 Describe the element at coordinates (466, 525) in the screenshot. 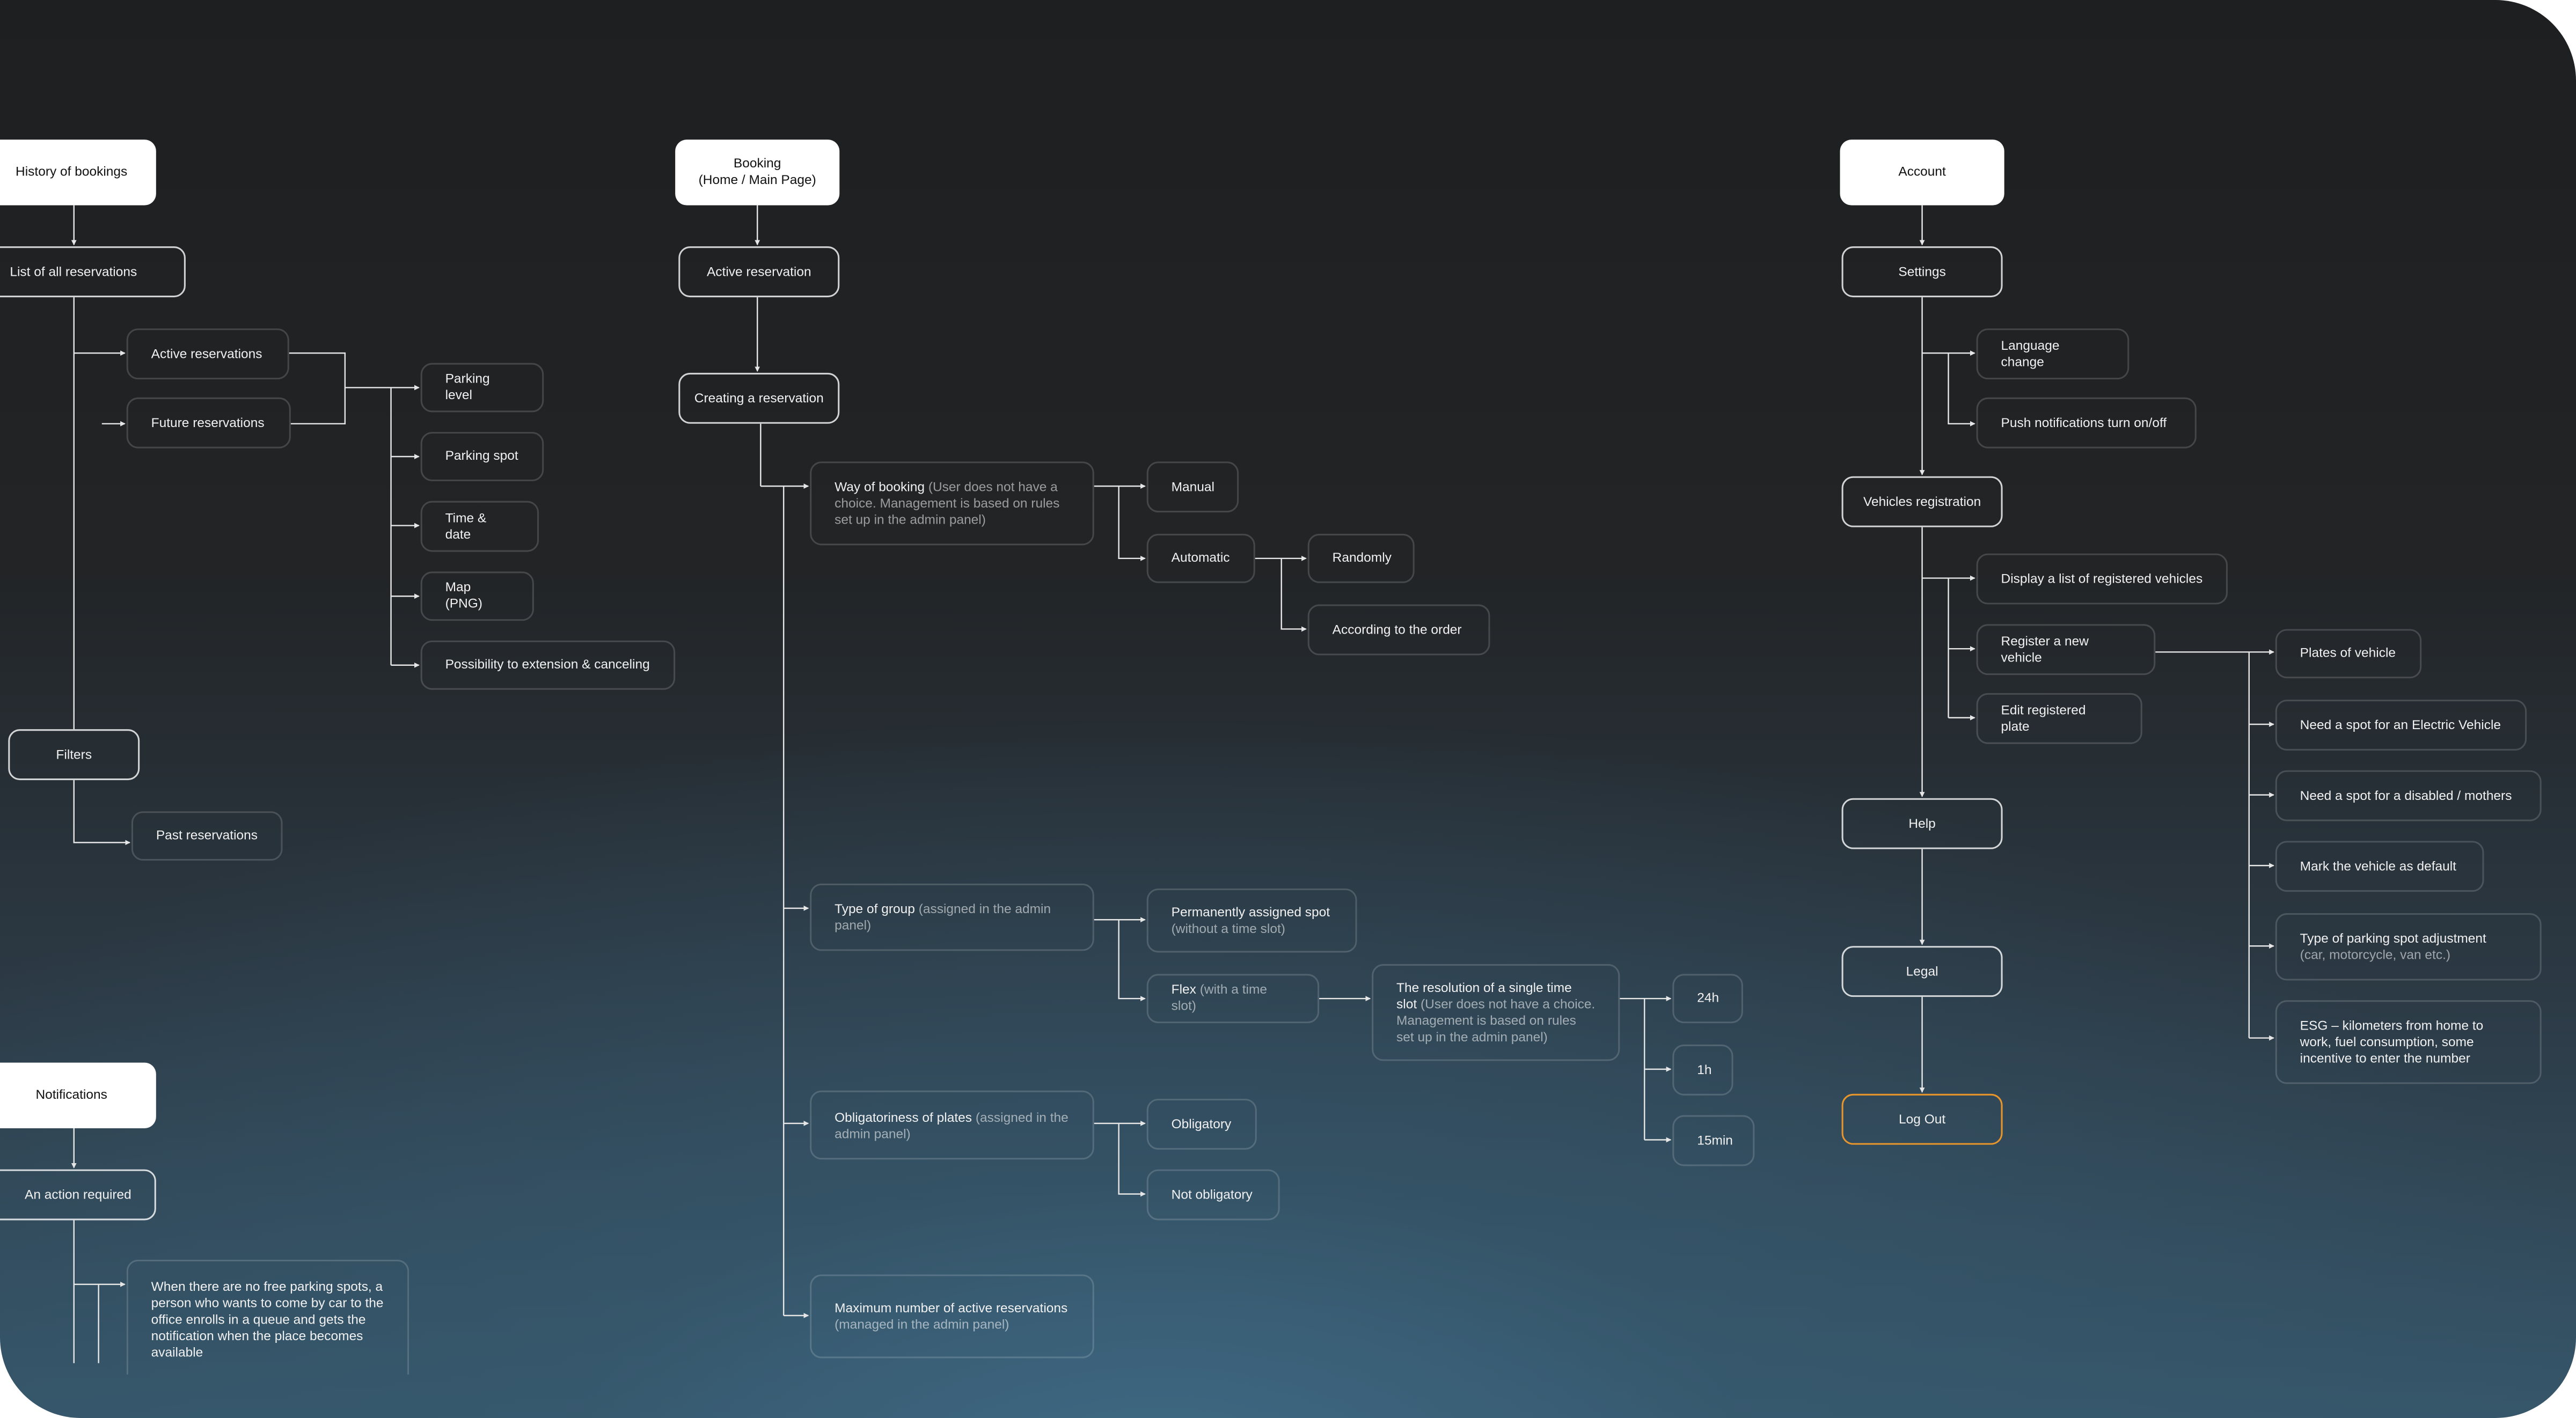

I see `node-label: Time & date` at that location.